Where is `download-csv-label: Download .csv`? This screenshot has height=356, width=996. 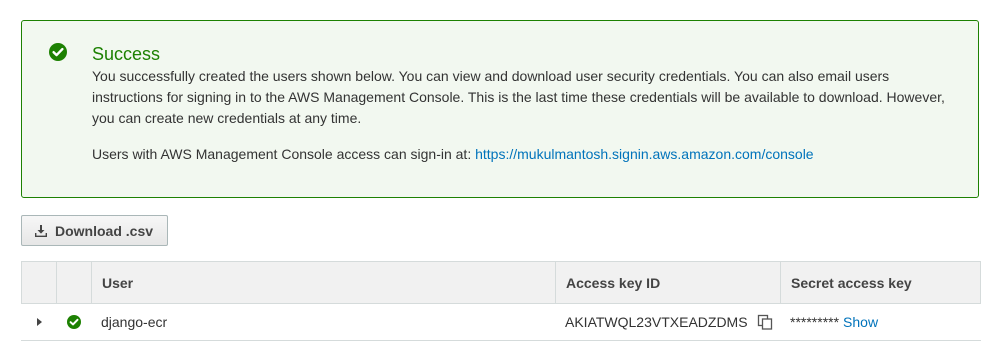
download-csv-label: Download .csv is located at coordinates (104, 230).